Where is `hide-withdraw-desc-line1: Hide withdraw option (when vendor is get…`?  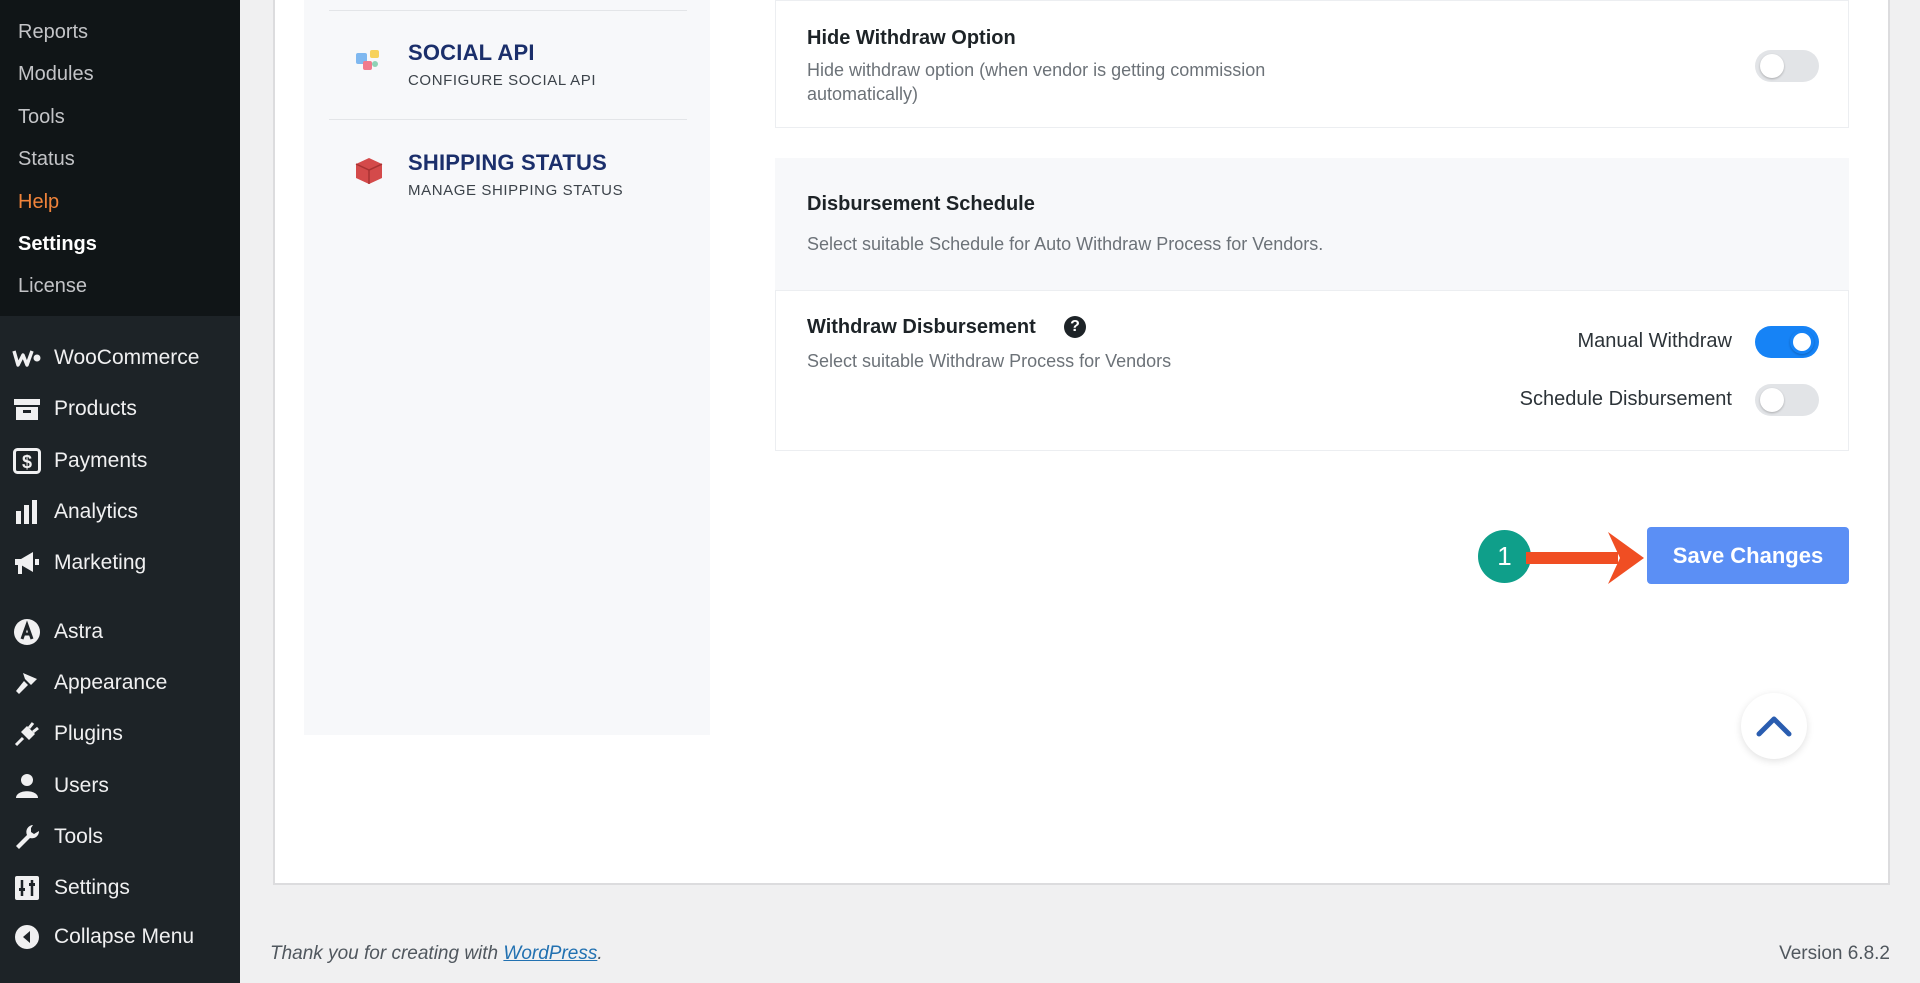 hide-withdraw-desc-line1: Hide withdraw option (when vendor is get… is located at coordinates (1036, 70).